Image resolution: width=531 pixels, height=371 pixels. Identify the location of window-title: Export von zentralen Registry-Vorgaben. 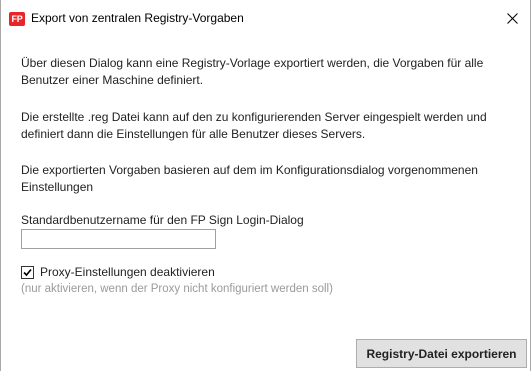
(137, 18).